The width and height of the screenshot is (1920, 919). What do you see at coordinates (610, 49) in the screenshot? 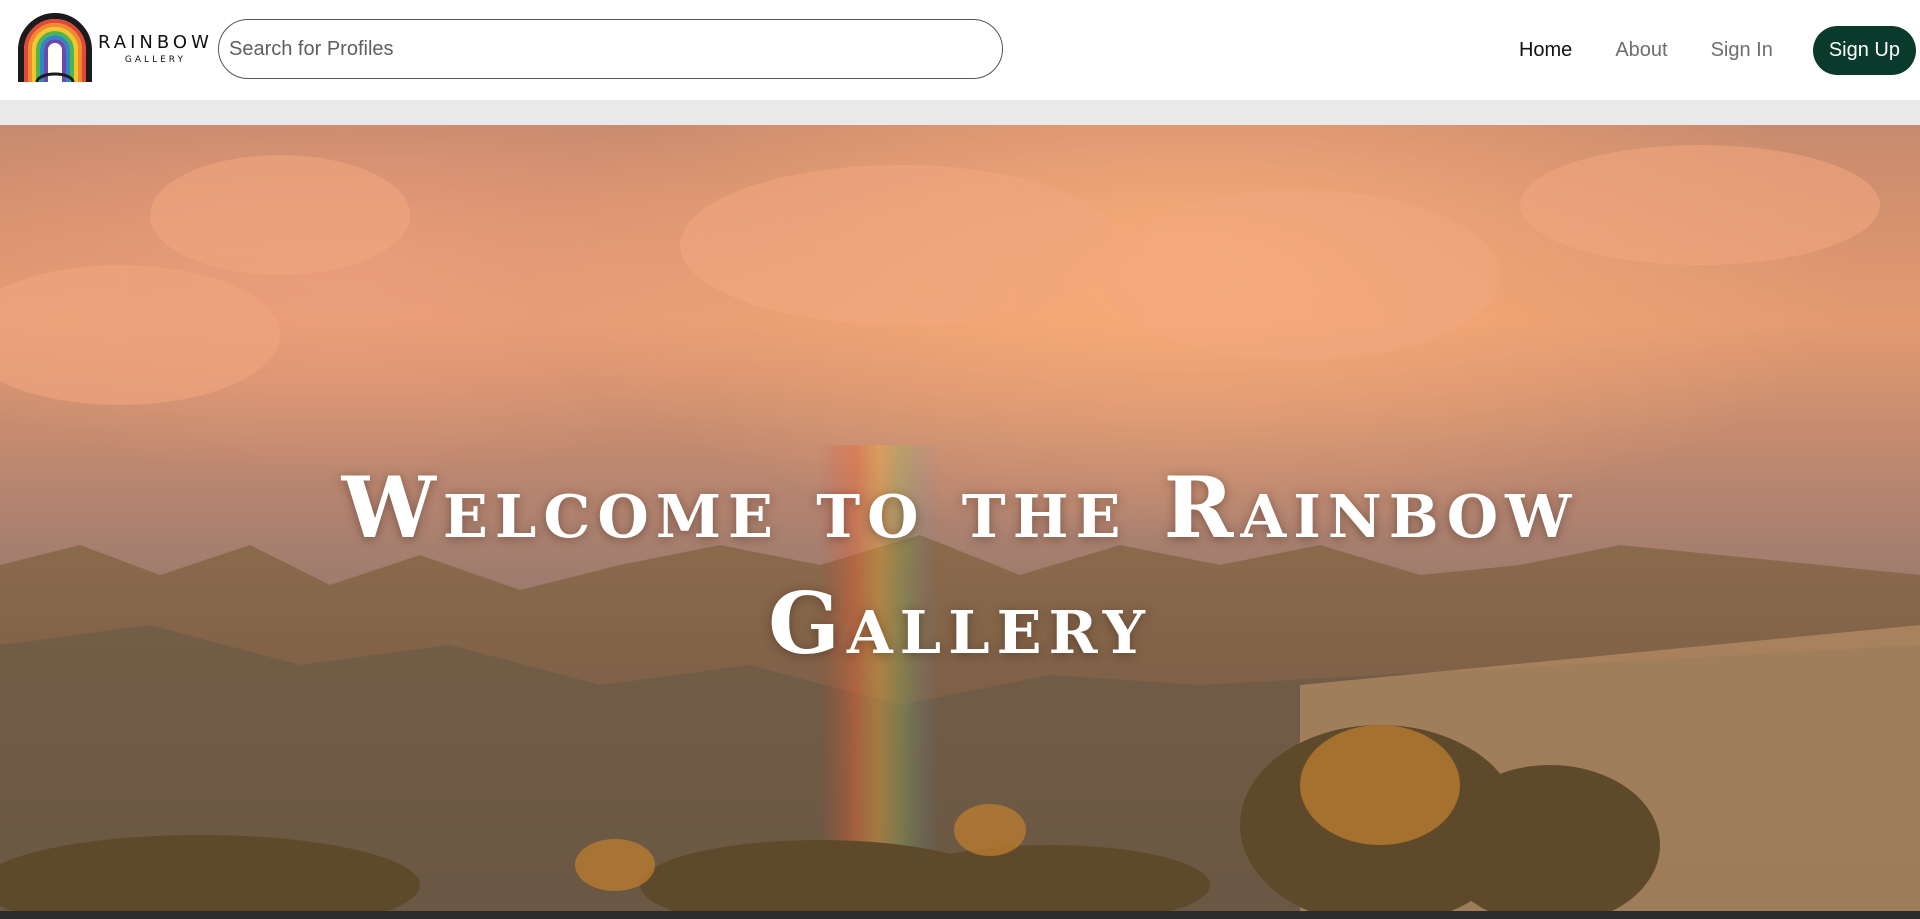
I see `profile-search-input` at bounding box center [610, 49].